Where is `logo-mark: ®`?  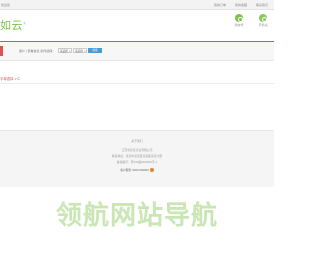
logo-mark: ® is located at coordinates (25, 23).